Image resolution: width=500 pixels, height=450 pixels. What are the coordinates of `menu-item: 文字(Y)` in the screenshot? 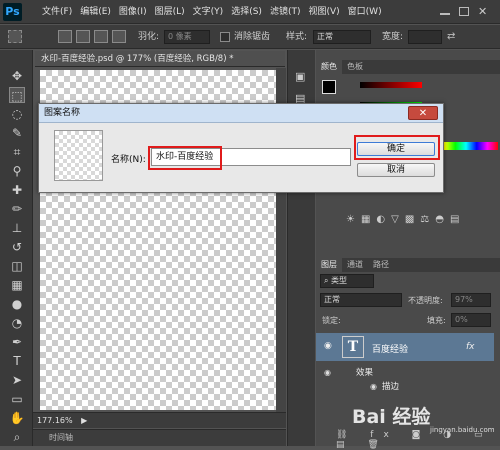 It's located at (208, 12).